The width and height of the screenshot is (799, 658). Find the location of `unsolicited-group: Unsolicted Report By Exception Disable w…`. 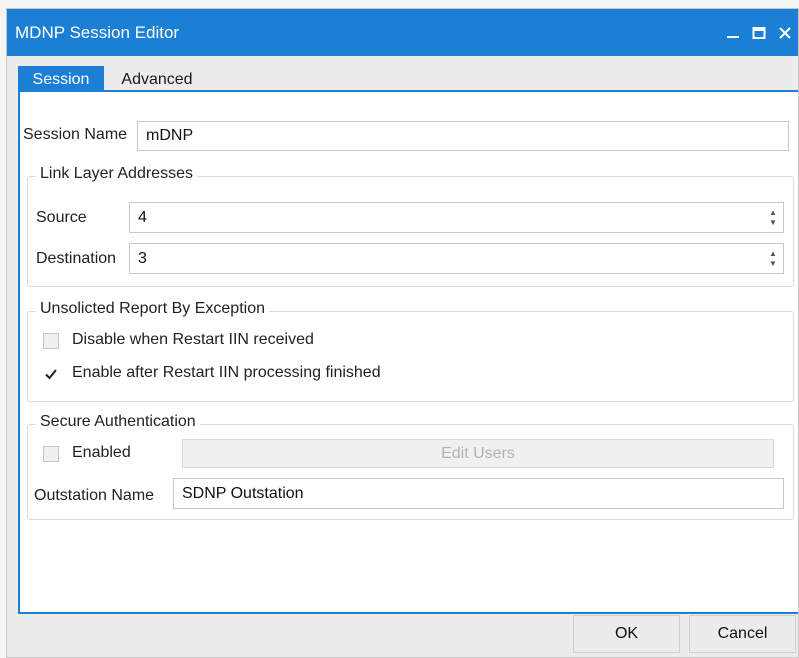

unsolicited-group: Unsolicted Report By Exception Disable w… is located at coordinates (410, 351).